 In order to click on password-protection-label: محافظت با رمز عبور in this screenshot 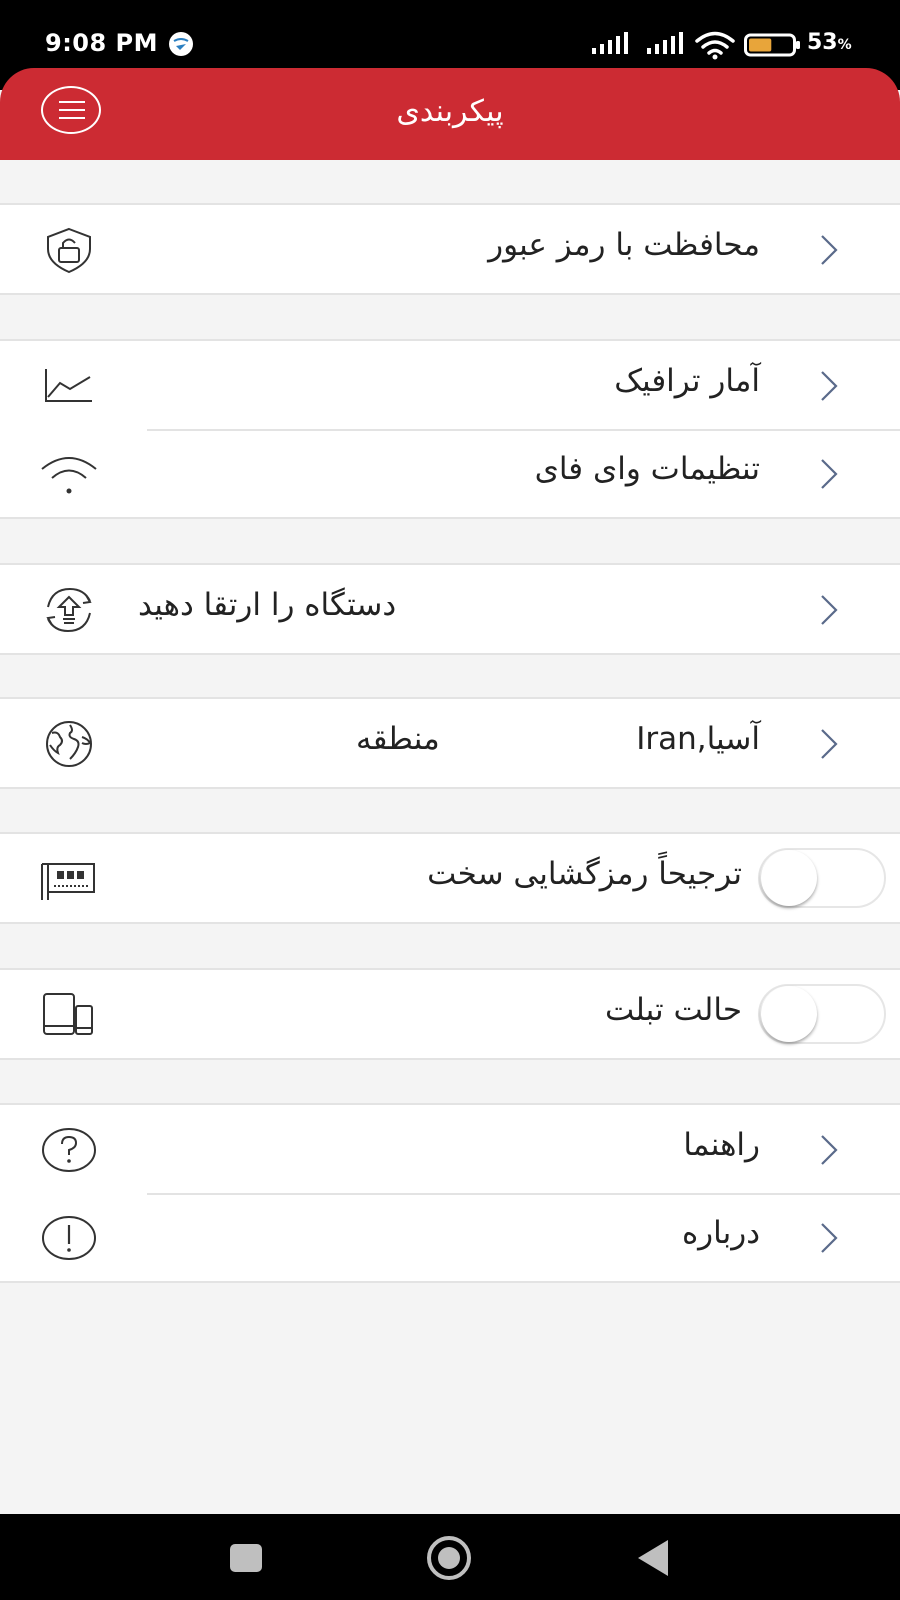, I will do `click(624, 245)`.